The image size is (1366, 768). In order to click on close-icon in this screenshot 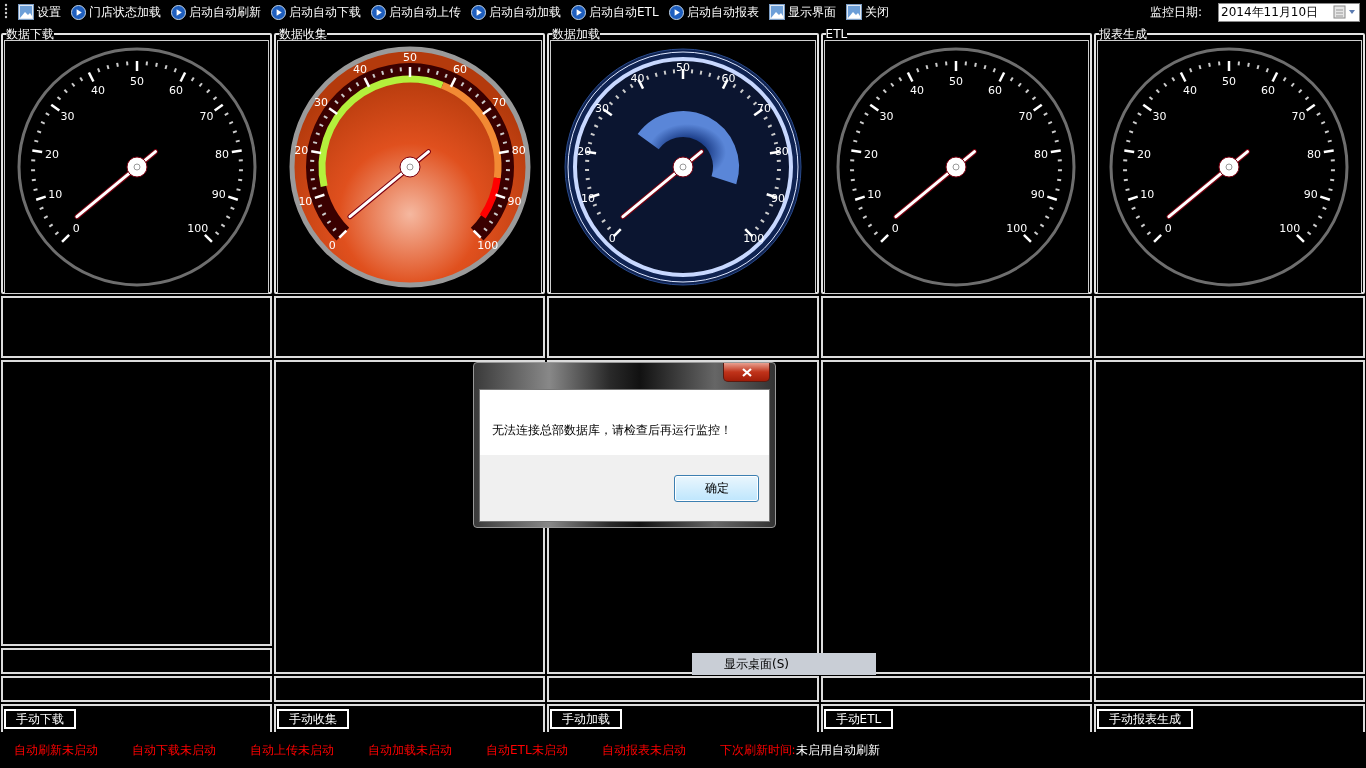, I will do `click(746, 372)`.